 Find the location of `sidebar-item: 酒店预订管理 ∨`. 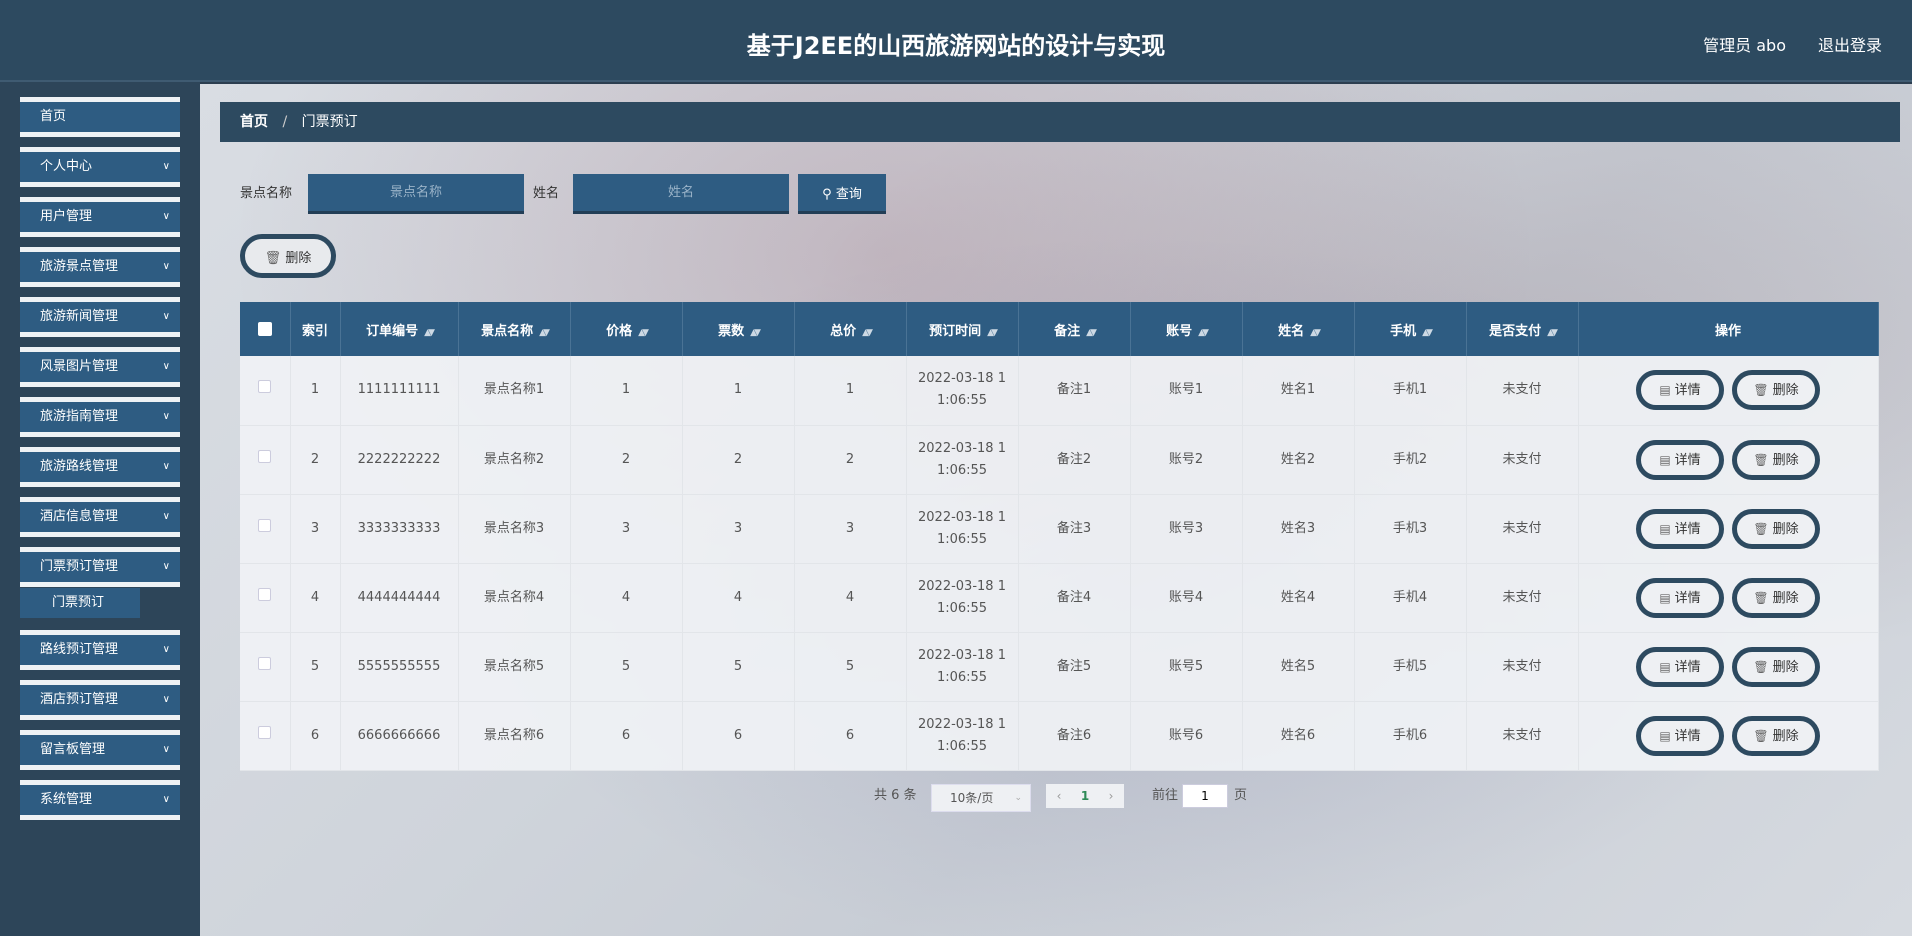

sidebar-item: 酒店预订管理 ∨ is located at coordinates (100, 700).